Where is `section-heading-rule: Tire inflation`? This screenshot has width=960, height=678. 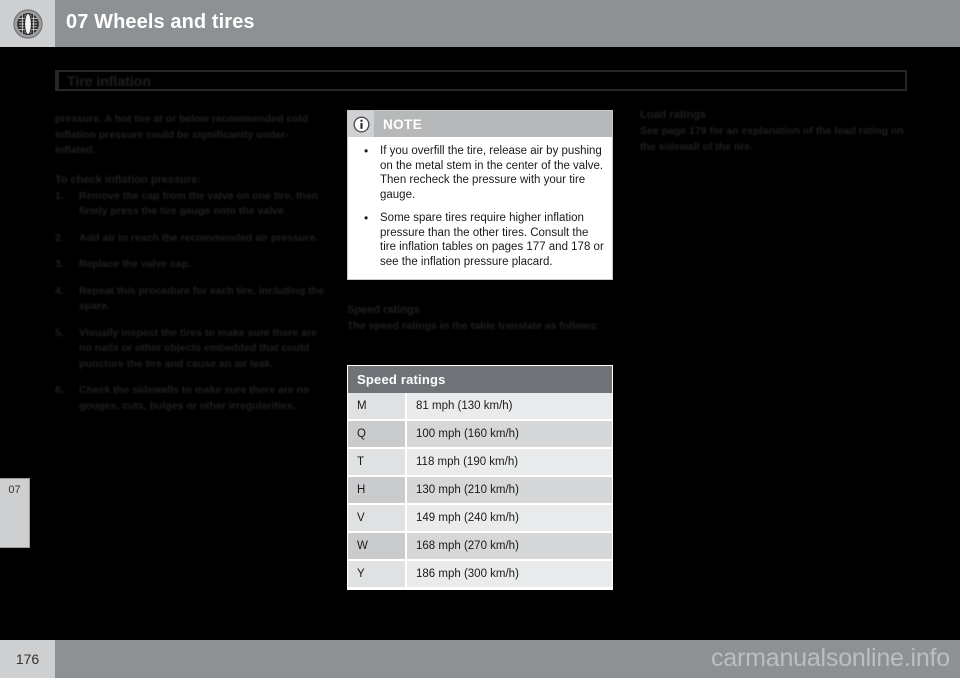
section-heading-rule: Tire inflation is located at coordinates (481, 80).